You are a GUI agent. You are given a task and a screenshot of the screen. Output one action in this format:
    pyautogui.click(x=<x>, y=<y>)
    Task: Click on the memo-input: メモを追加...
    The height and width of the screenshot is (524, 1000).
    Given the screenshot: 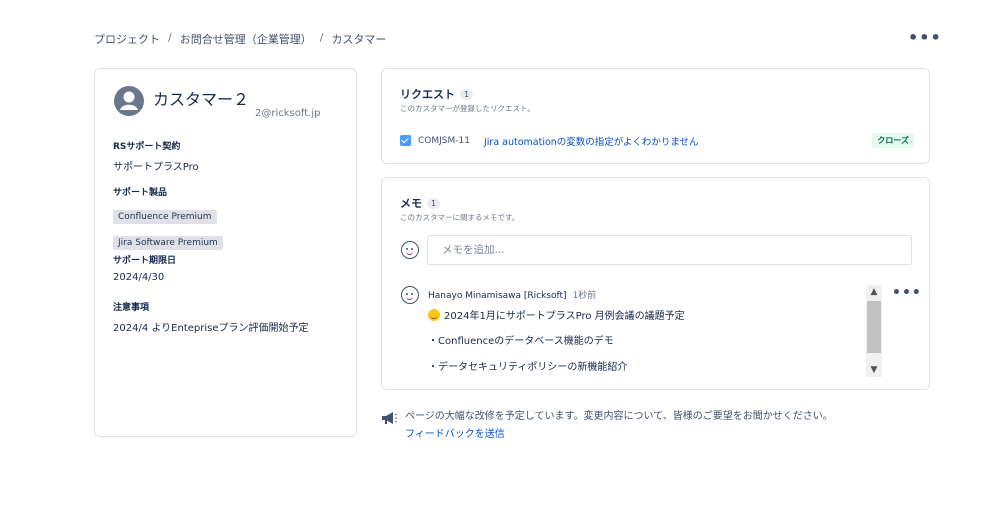 What is the action you would take?
    pyautogui.click(x=669, y=250)
    